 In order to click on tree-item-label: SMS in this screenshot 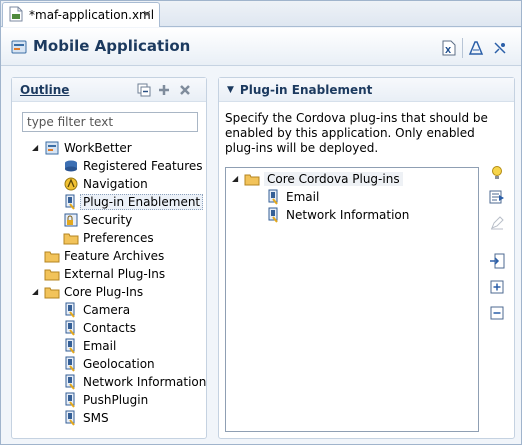, I will do `click(96, 418)`.